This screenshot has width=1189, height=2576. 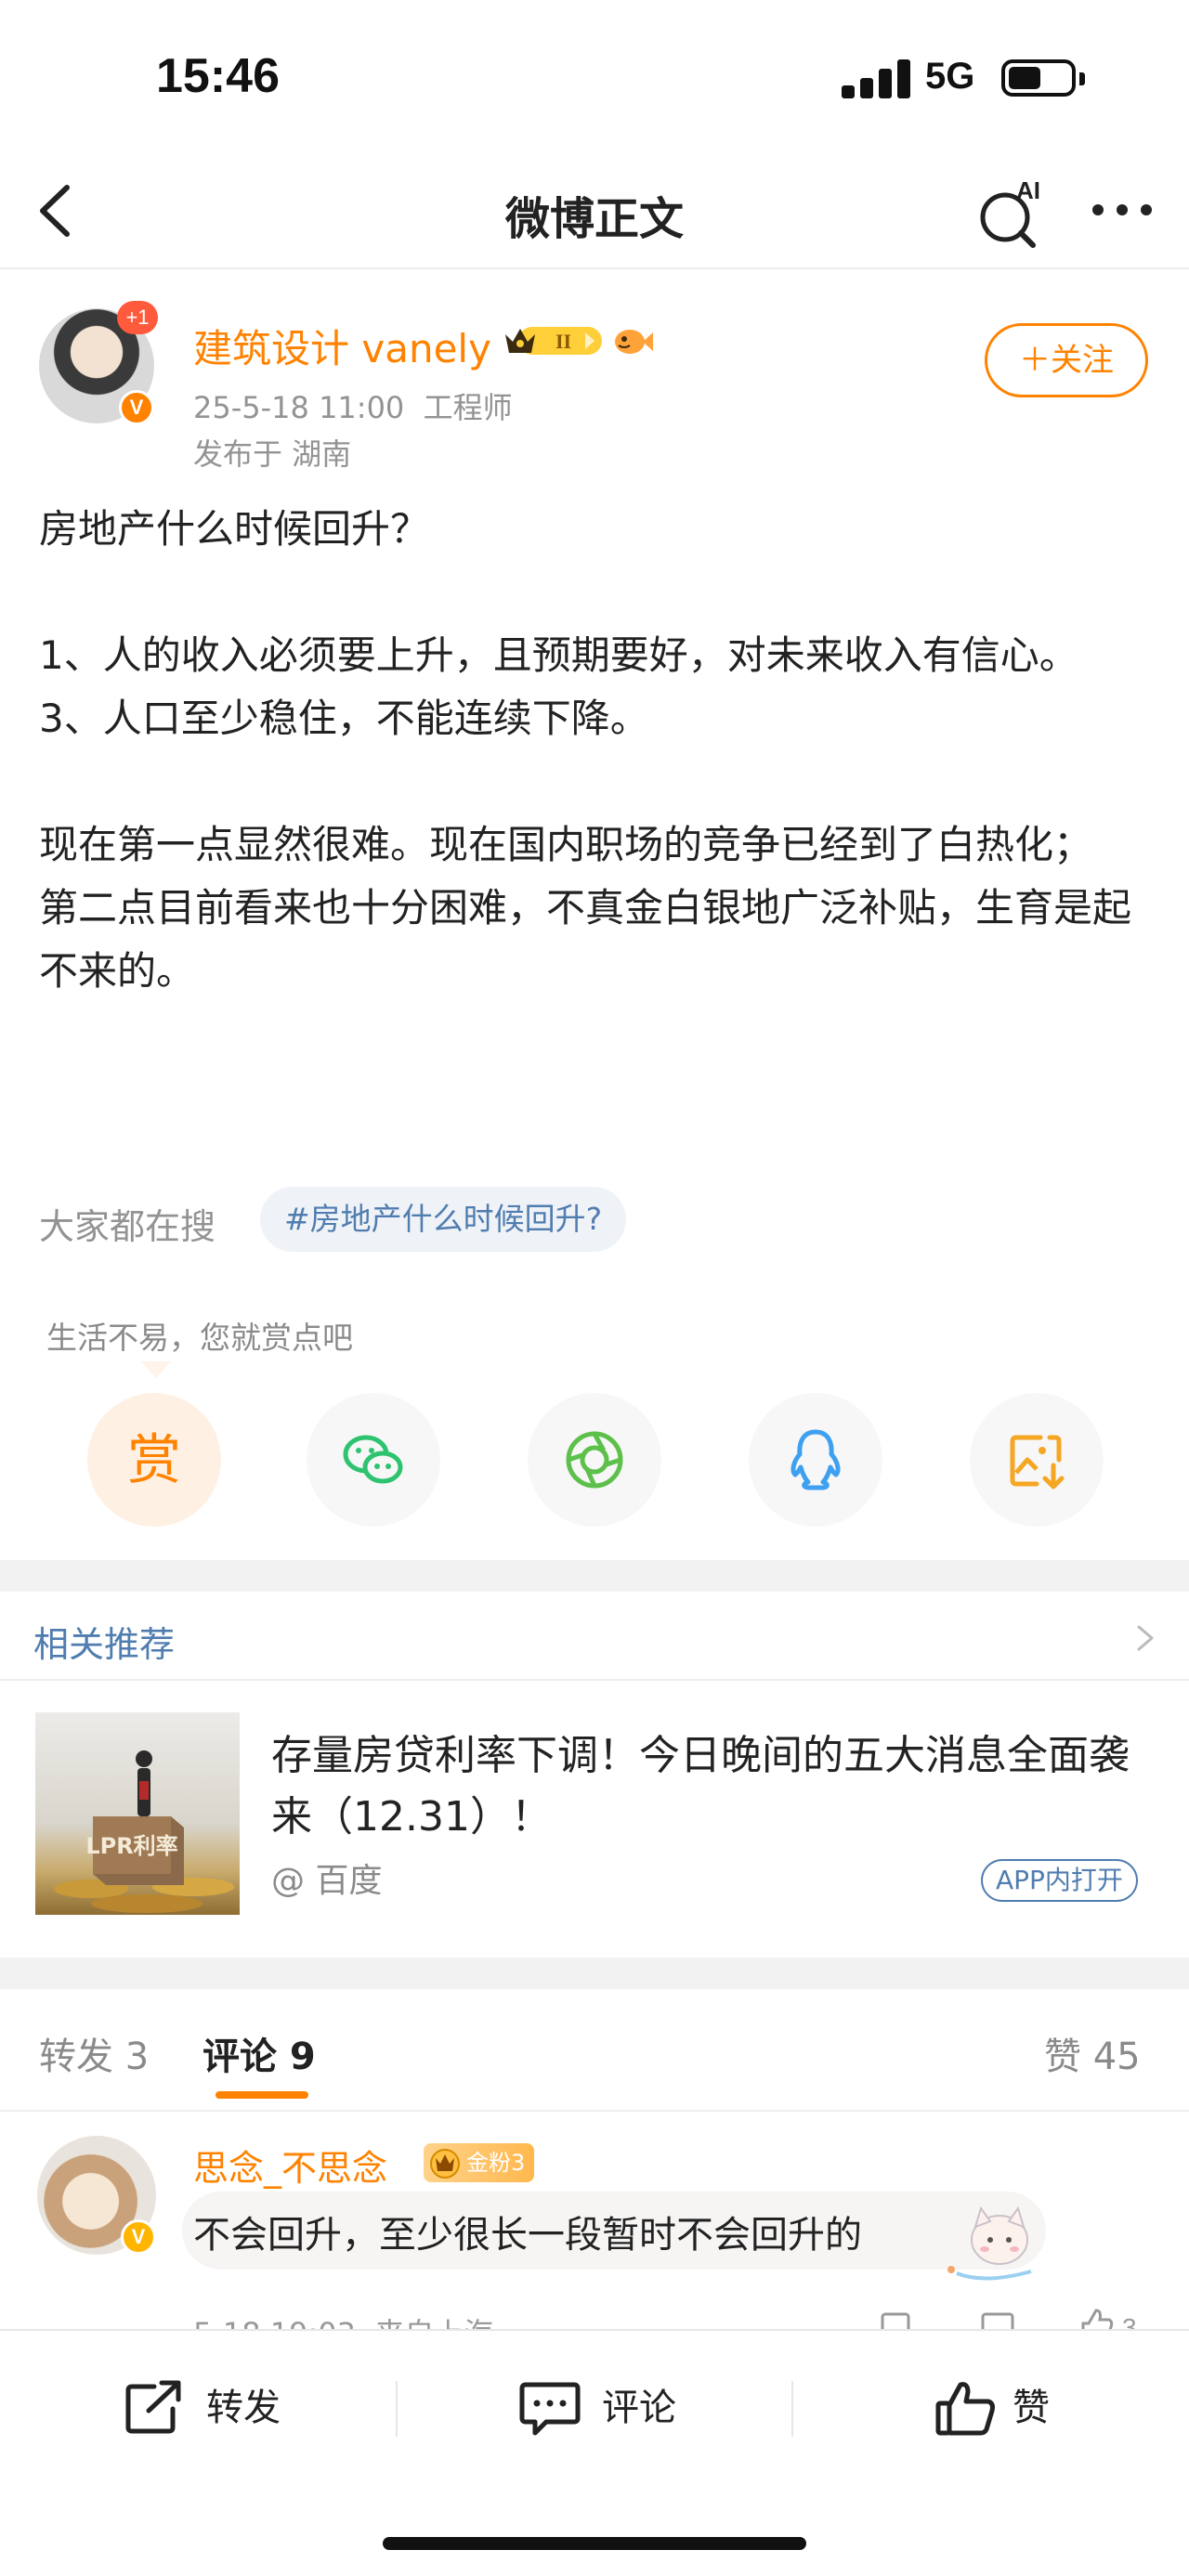 I want to click on moments-share-button, so click(x=594, y=1460).